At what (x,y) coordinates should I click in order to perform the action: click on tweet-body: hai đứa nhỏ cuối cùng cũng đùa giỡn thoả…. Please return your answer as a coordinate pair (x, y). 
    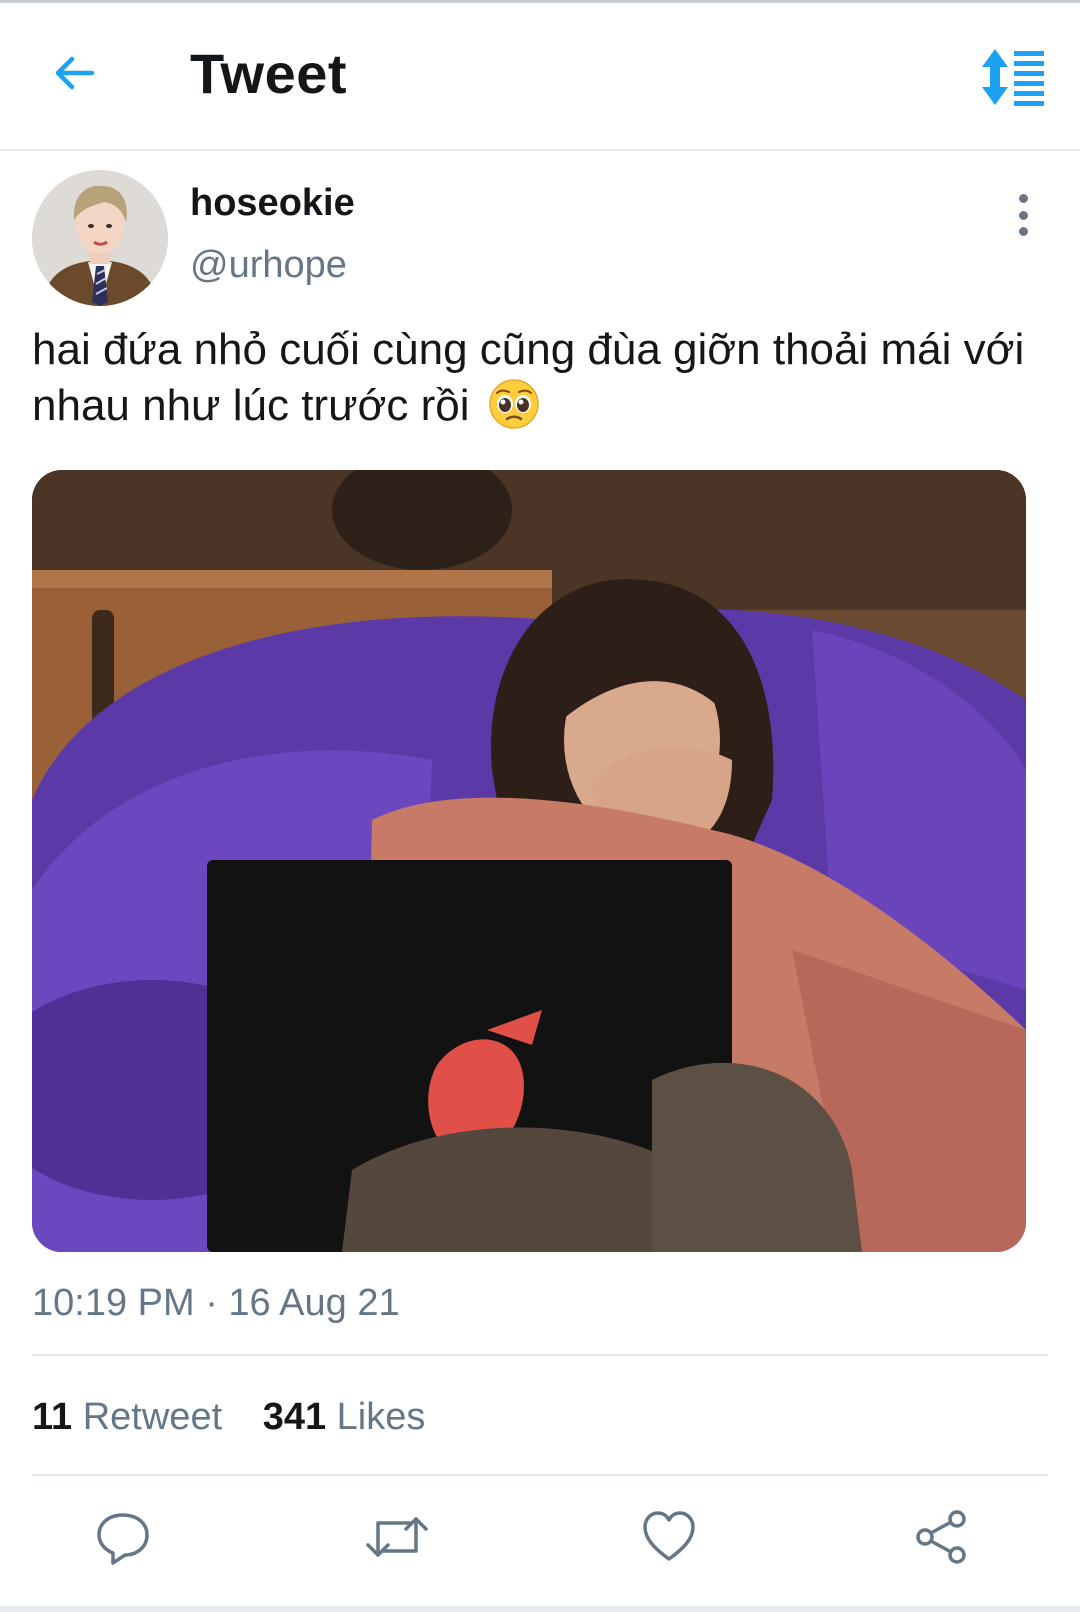
    Looking at the image, I should click on (537, 378).